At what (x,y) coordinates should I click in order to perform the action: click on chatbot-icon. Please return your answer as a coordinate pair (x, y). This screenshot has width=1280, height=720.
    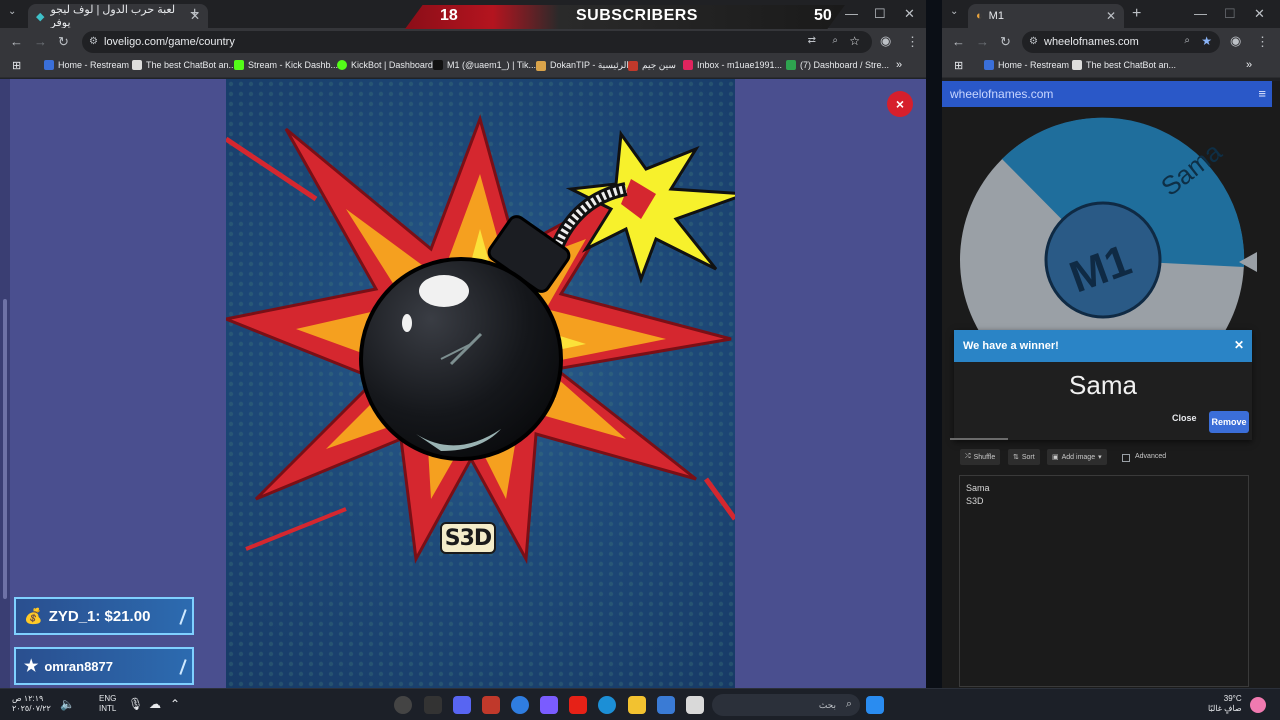
    Looking at the image, I should click on (137, 65).